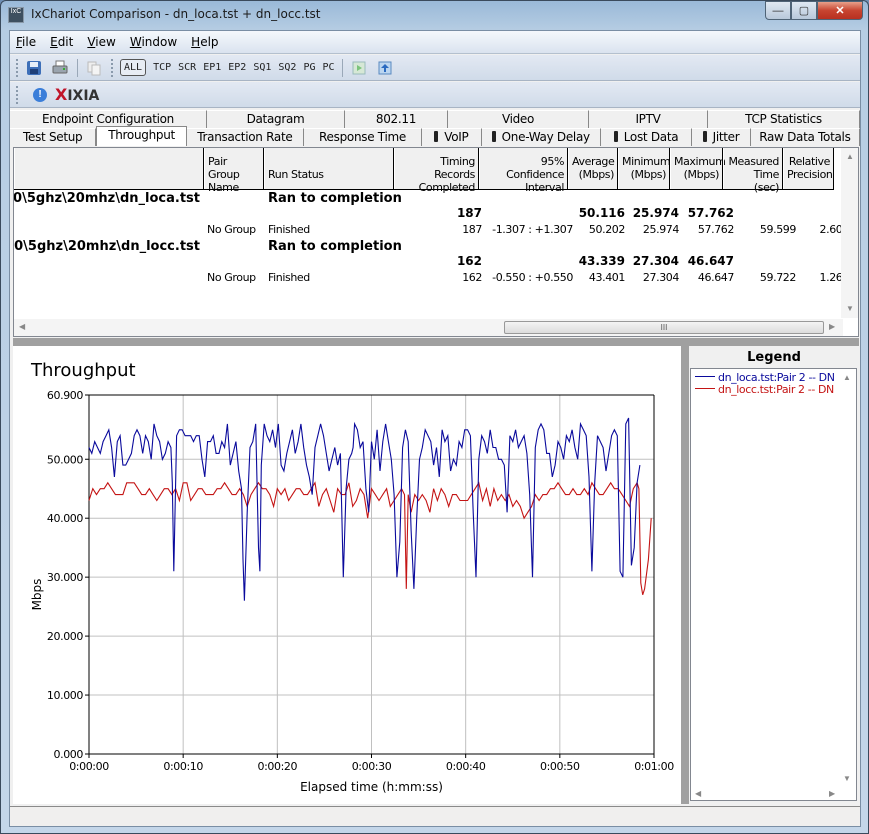  Describe the element at coordinates (428, 327) in the screenshot. I see `table-horizontal-scrollbar: ◀ III ▶` at that location.